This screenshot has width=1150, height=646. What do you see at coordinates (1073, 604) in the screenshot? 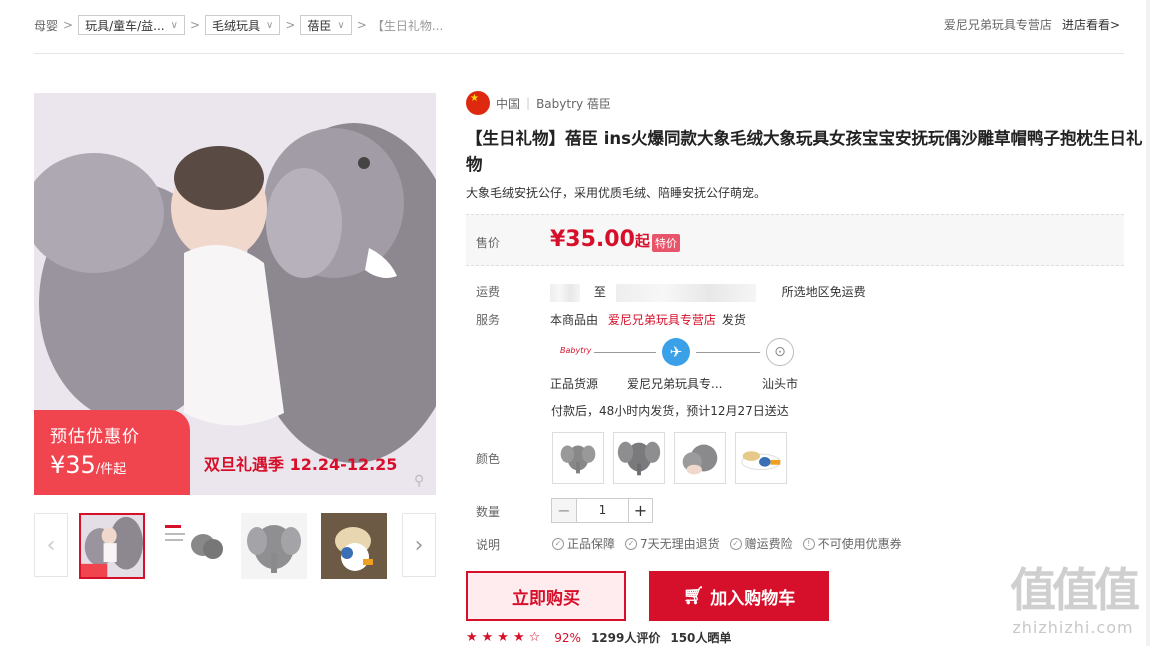
I see `site-watermark: 值值值 zhizhizhi.com` at bounding box center [1073, 604].